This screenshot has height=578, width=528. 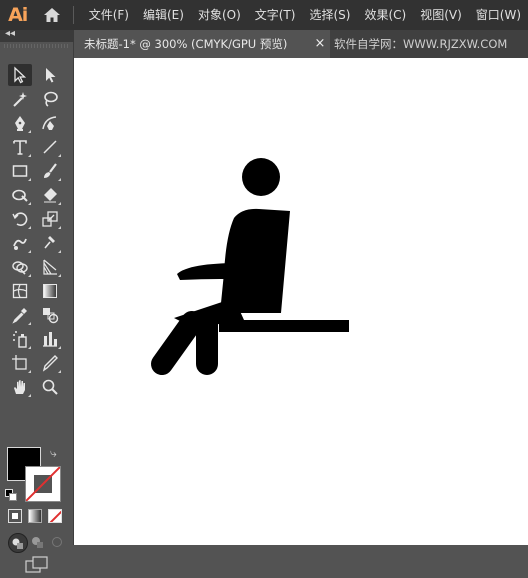 What do you see at coordinates (50, 147) in the screenshot?
I see `line-segment-tool-icon` at bounding box center [50, 147].